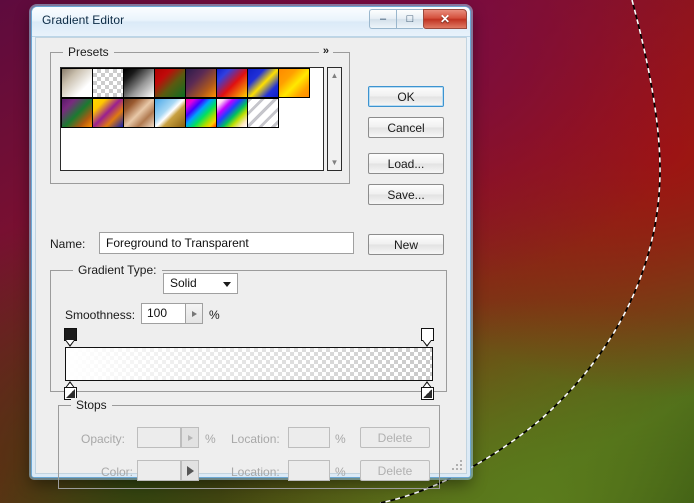 The width and height of the screenshot is (694, 503). Describe the element at coordinates (263, 83) in the screenshot. I see `preset-swatch-blue-yellow-blue` at that location.